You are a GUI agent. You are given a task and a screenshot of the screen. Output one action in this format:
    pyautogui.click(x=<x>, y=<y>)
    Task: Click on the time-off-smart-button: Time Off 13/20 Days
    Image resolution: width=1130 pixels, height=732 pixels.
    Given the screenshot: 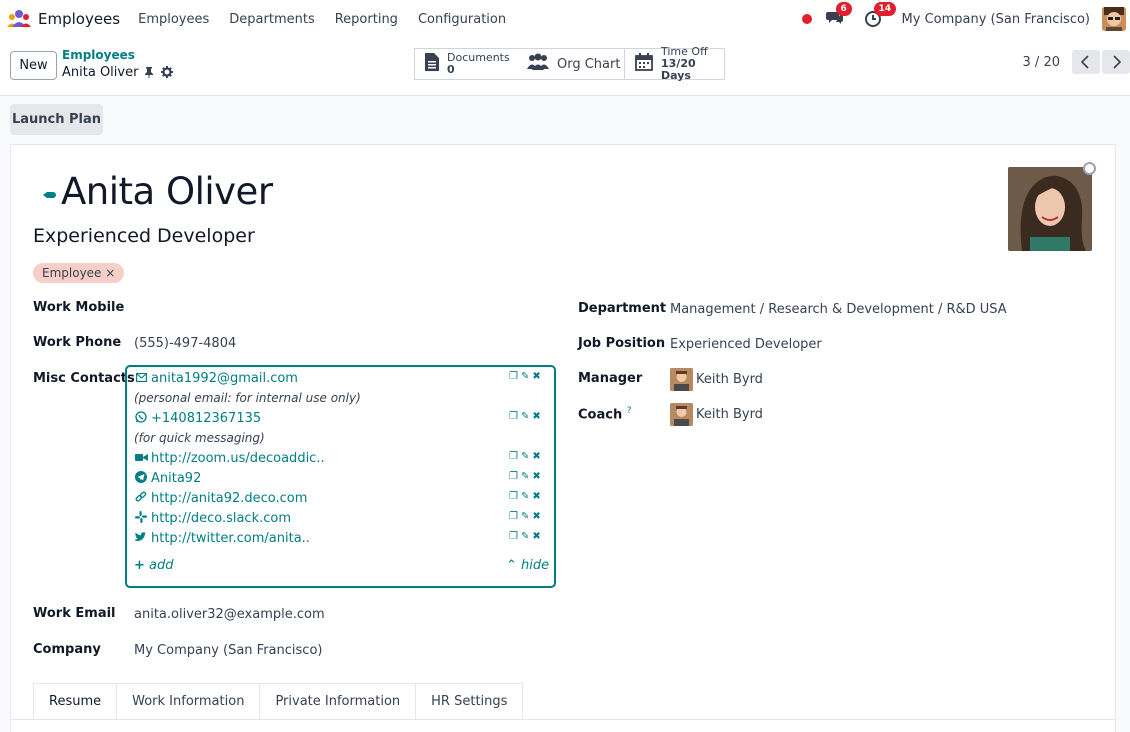 What is the action you would take?
    pyautogui.click(x=674, y=64)
    